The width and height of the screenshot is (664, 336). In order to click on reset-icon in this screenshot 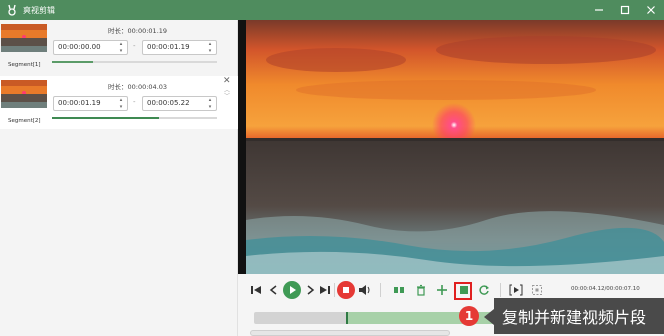, I will do `click(484, 290)`.